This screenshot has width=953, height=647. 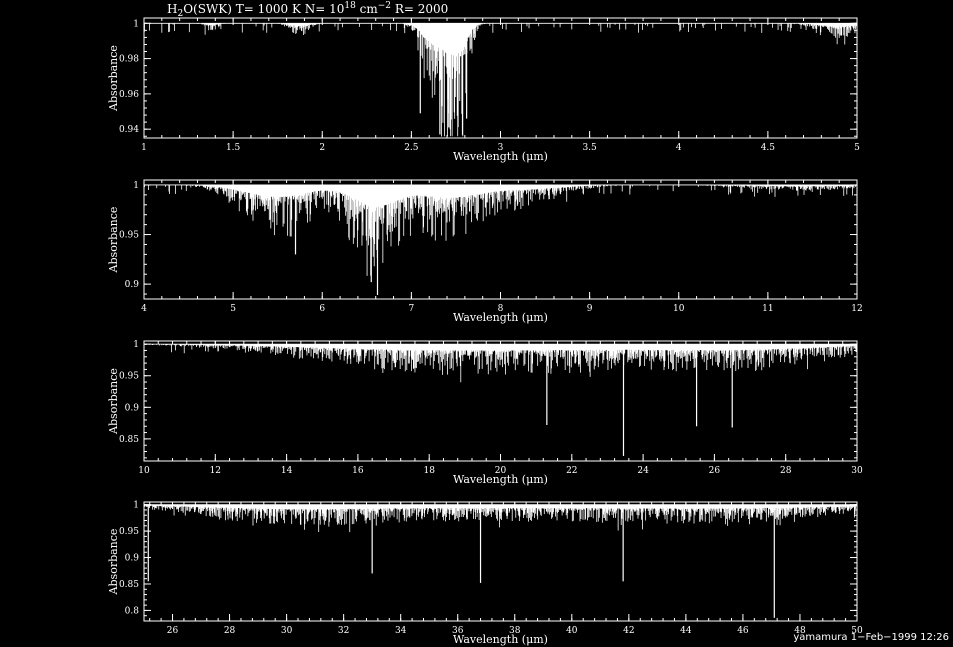 What do you see at coordinates (358, 471) in the screenshot?
I see `x-tick-label: 16` at bounding box center [358, 471].